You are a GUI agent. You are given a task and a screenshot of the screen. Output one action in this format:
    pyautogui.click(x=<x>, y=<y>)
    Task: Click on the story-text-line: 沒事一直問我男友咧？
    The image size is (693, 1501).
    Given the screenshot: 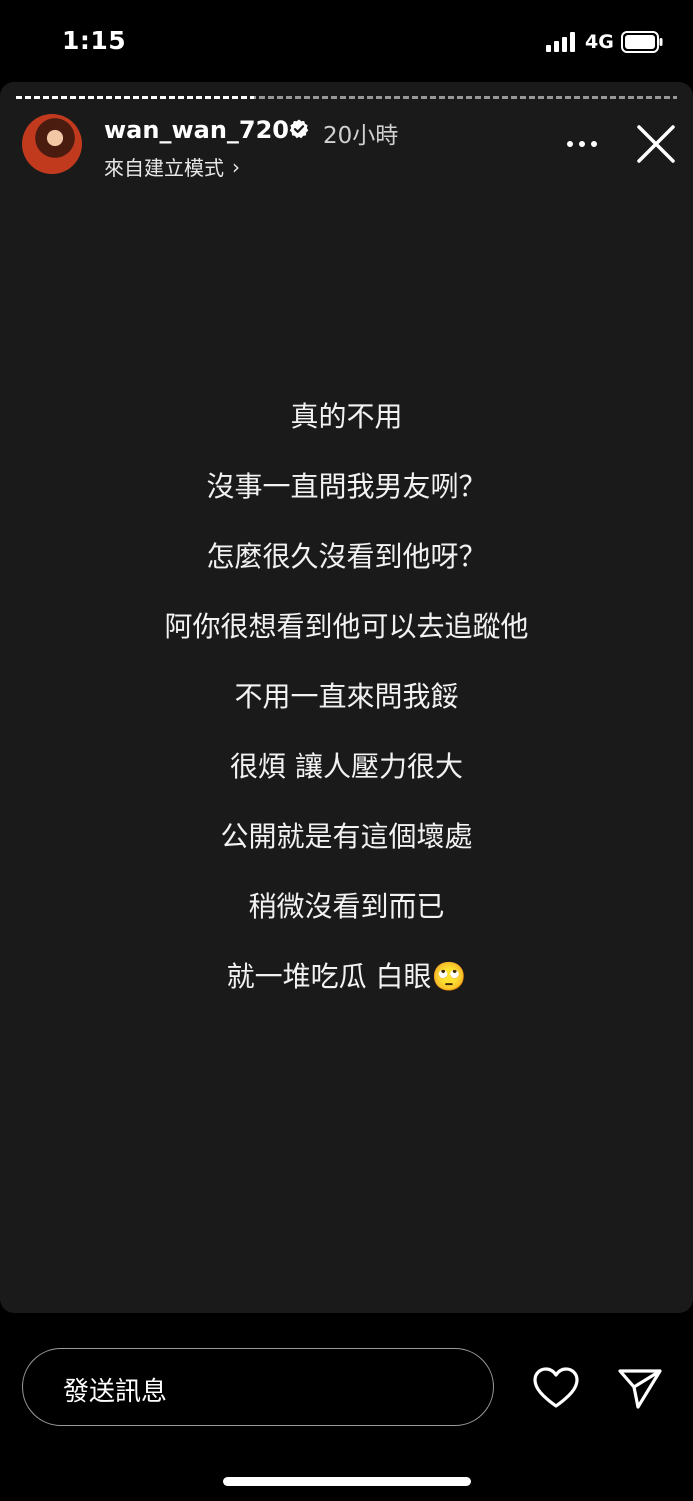 What is the action you would take?
    pyautogui.click(x=346, y=486)
    